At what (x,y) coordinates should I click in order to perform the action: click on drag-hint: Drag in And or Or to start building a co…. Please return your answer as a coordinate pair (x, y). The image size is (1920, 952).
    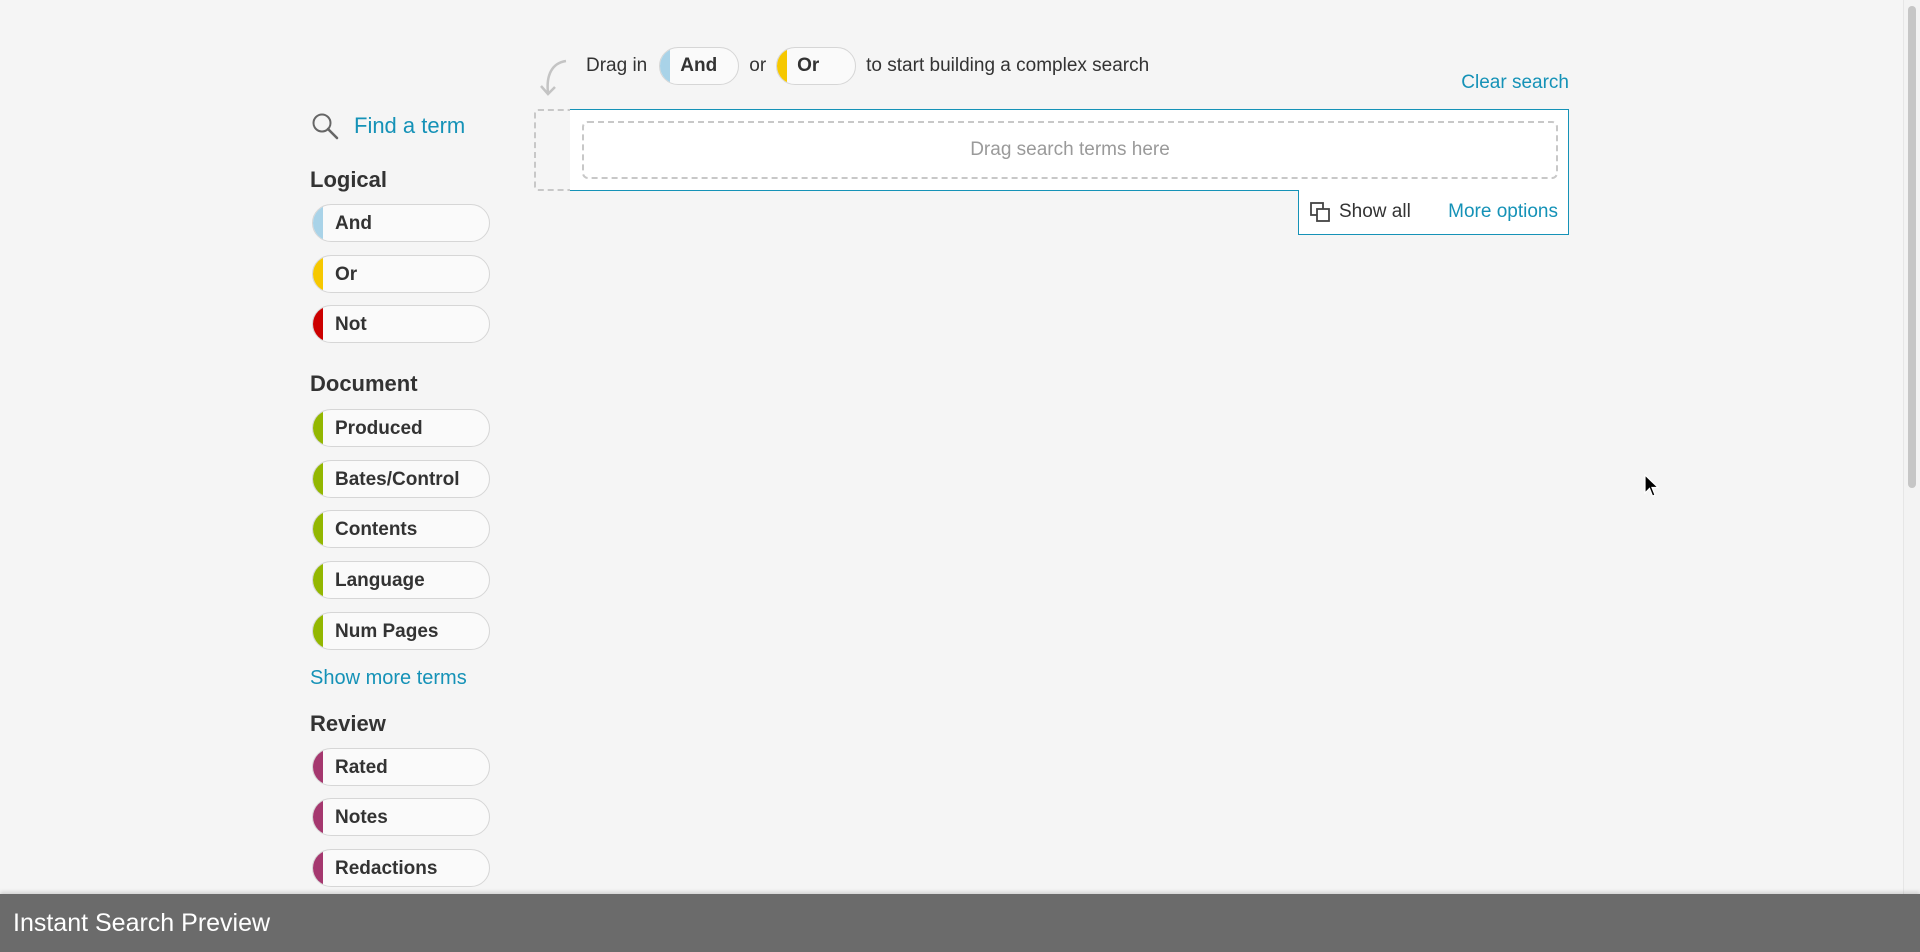
    Looking at the image, I should click on (843, 71).